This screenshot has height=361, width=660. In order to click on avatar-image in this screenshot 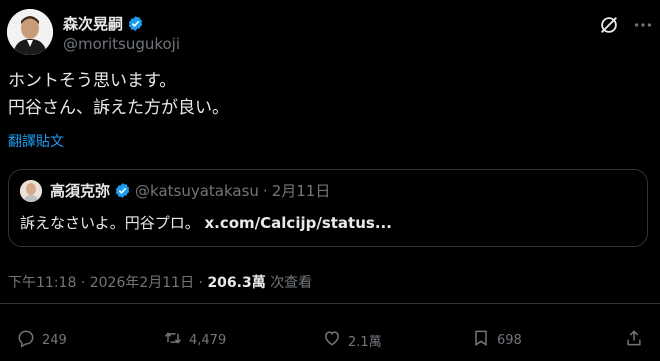, I will do `click(30, 32)`.